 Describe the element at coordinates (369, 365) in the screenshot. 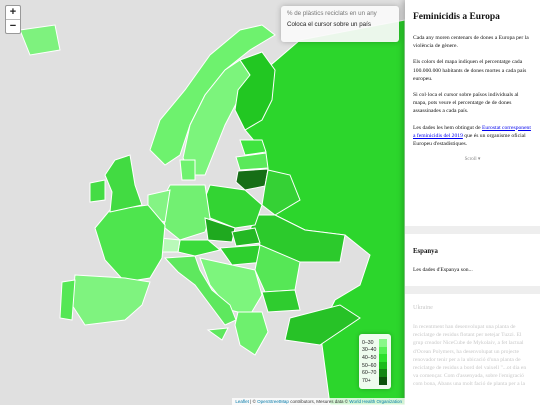

I see `legend-label: 50–60` at that location.